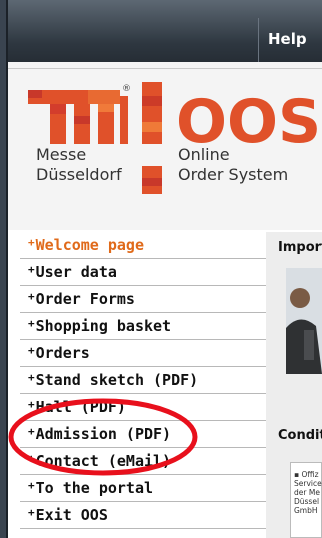 This screenshot has width=322, height=538. What do you see at coordinates (287, 39) in the screenshot?
I see `help-link: Help` at bounding box center [287, 39].